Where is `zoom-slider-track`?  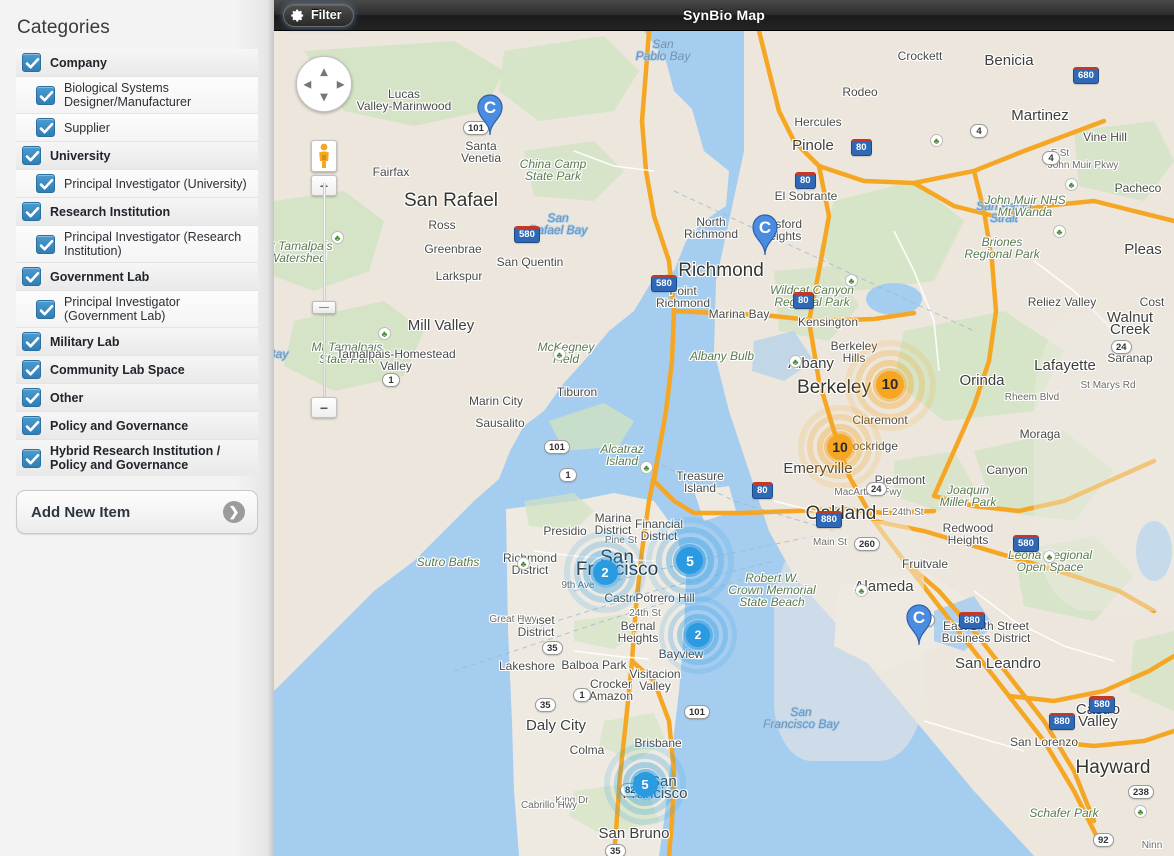
zoom-slider-track is located at coordinates (324, 290).